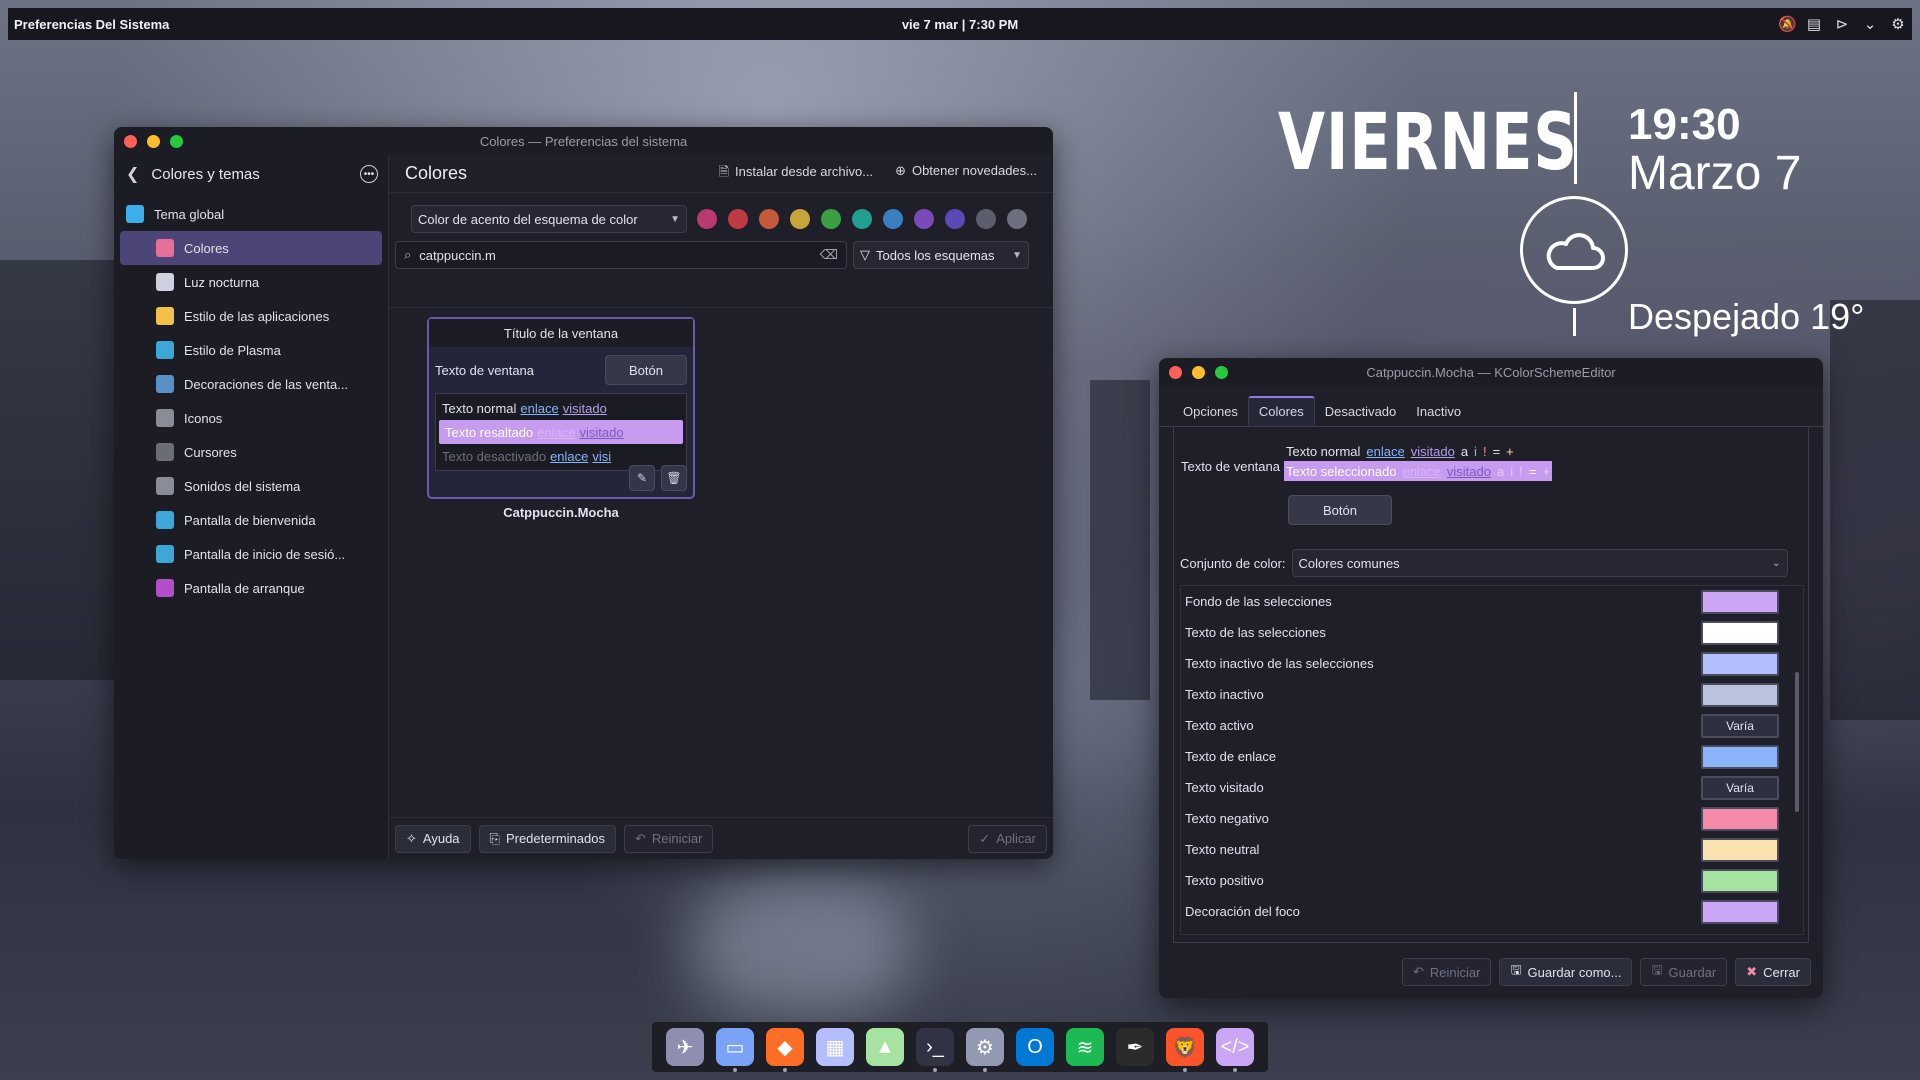  I want to click on file-manager-icon: ▭, so click(735, 1050).